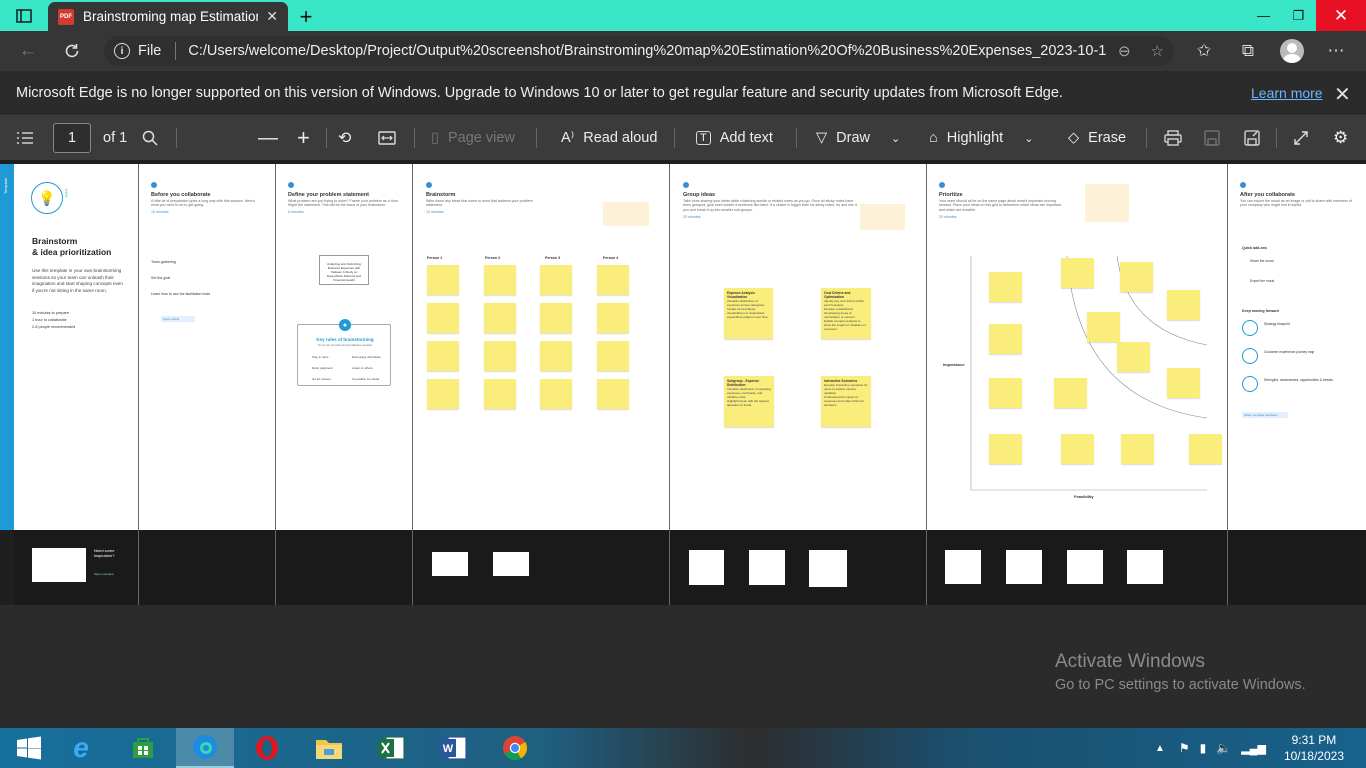 The image size is (1366, 768). Describe the element at coordinates (734, 138) in the screenshot. I see `add-text-button: T Add text` at that location.